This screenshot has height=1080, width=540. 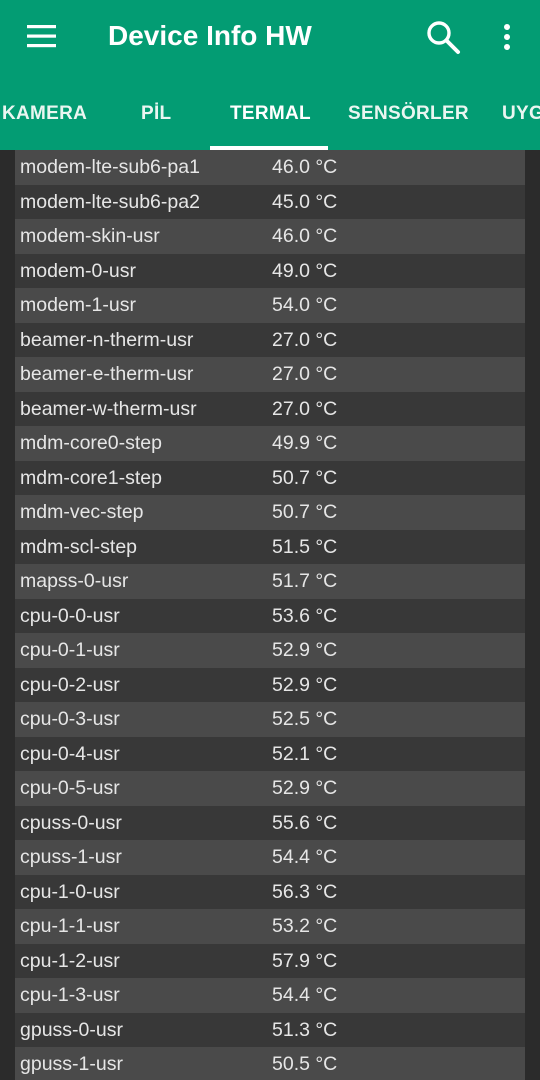 I want to click on sensor-name: gpuss-0-usr, so click(x=71, y=1029).